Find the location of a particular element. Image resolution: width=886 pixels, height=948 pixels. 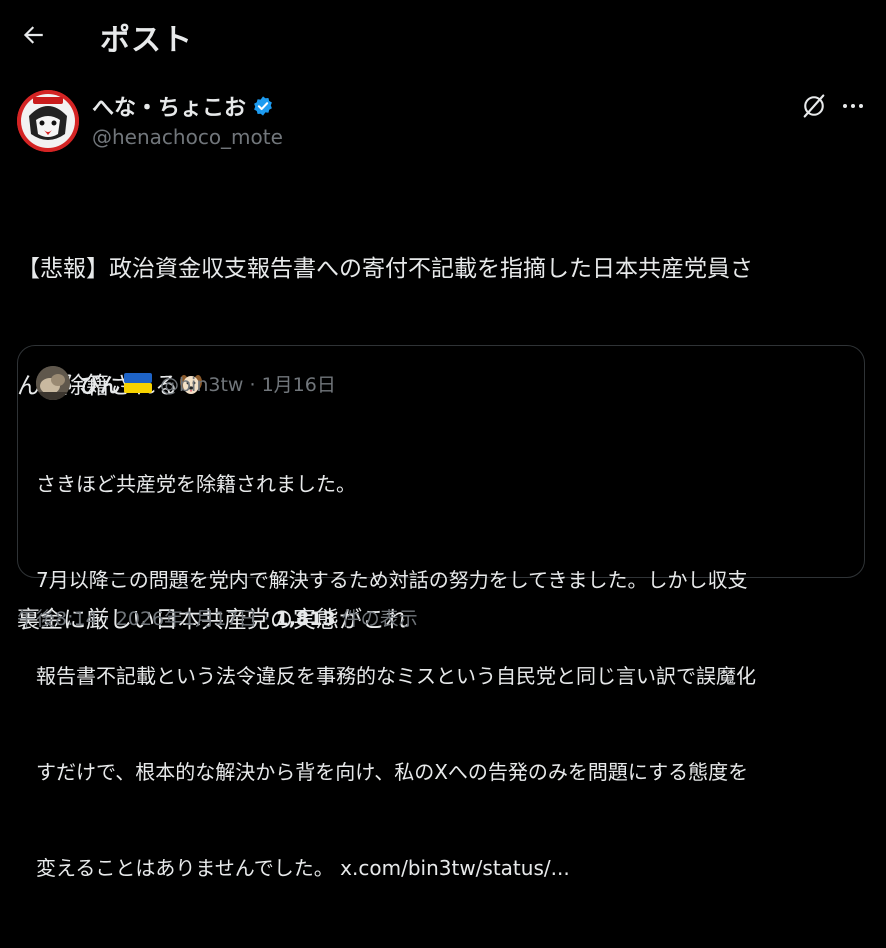

more-button is located at coordinates (853, 106).